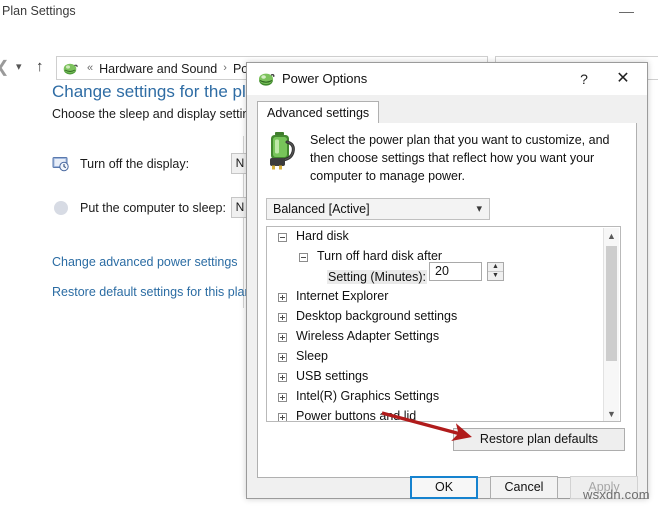 Image resolution: width=658 pixels, height=508 pixels. What do you see at coordinates (378, 209) in the screenshot?
I see `power-plan-select: Balanced [Active] ▾` at bounding box center [378, 209].